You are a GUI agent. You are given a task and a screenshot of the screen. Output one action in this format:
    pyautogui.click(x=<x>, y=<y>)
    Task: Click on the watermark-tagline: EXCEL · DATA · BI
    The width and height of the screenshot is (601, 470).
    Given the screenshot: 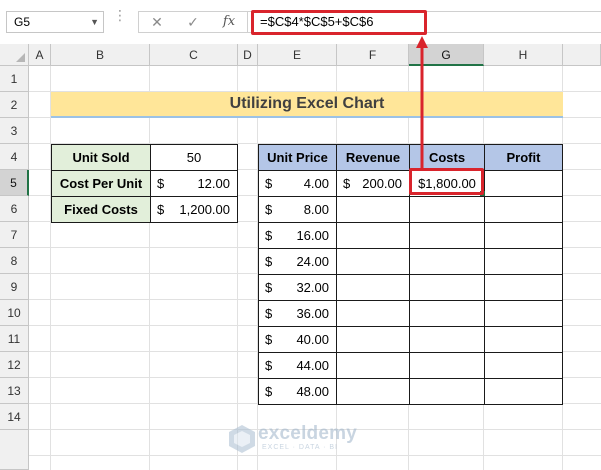 What is the action you would take?
    pyautogui.click(x=300, y=447)
    